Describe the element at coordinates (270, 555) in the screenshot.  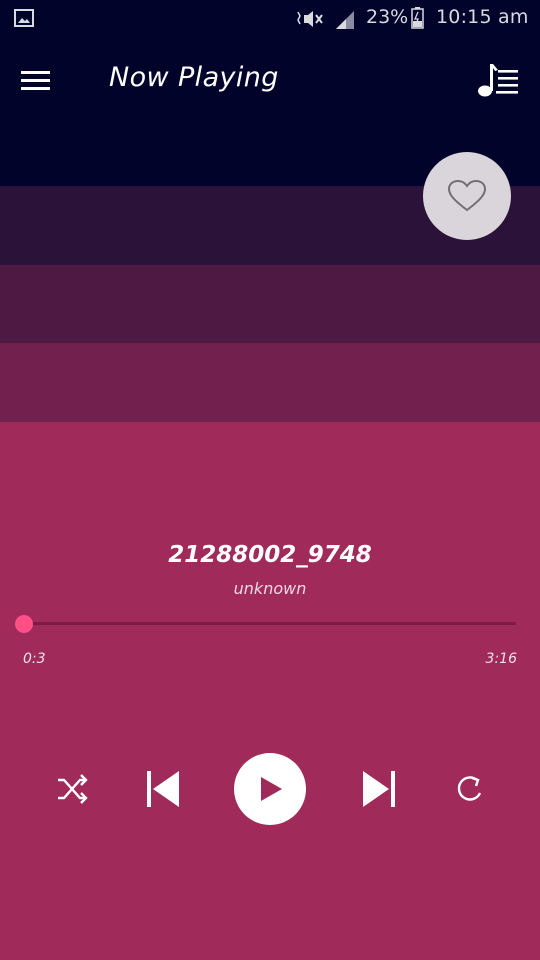
I see `track-title: 21288002_9748` at that location.